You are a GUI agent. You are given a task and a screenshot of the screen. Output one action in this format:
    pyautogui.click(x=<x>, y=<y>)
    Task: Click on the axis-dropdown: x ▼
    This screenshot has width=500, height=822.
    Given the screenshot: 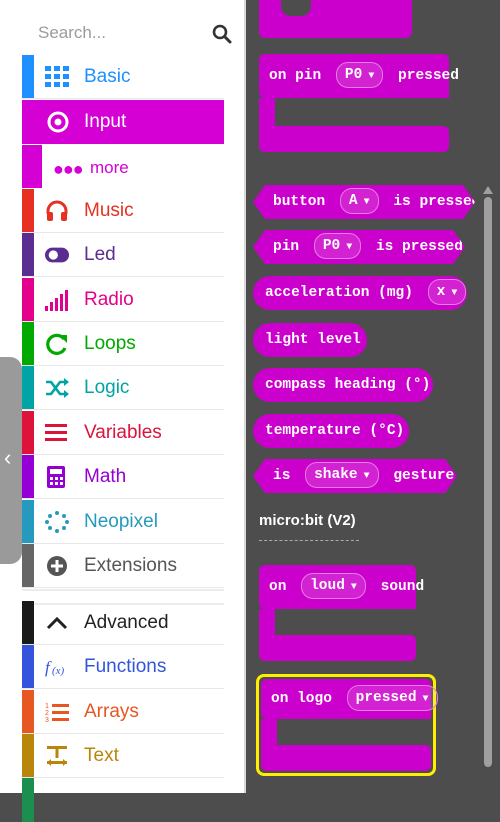 What is the action you would take?
    pyautogui.click(x=447, y=292)
    